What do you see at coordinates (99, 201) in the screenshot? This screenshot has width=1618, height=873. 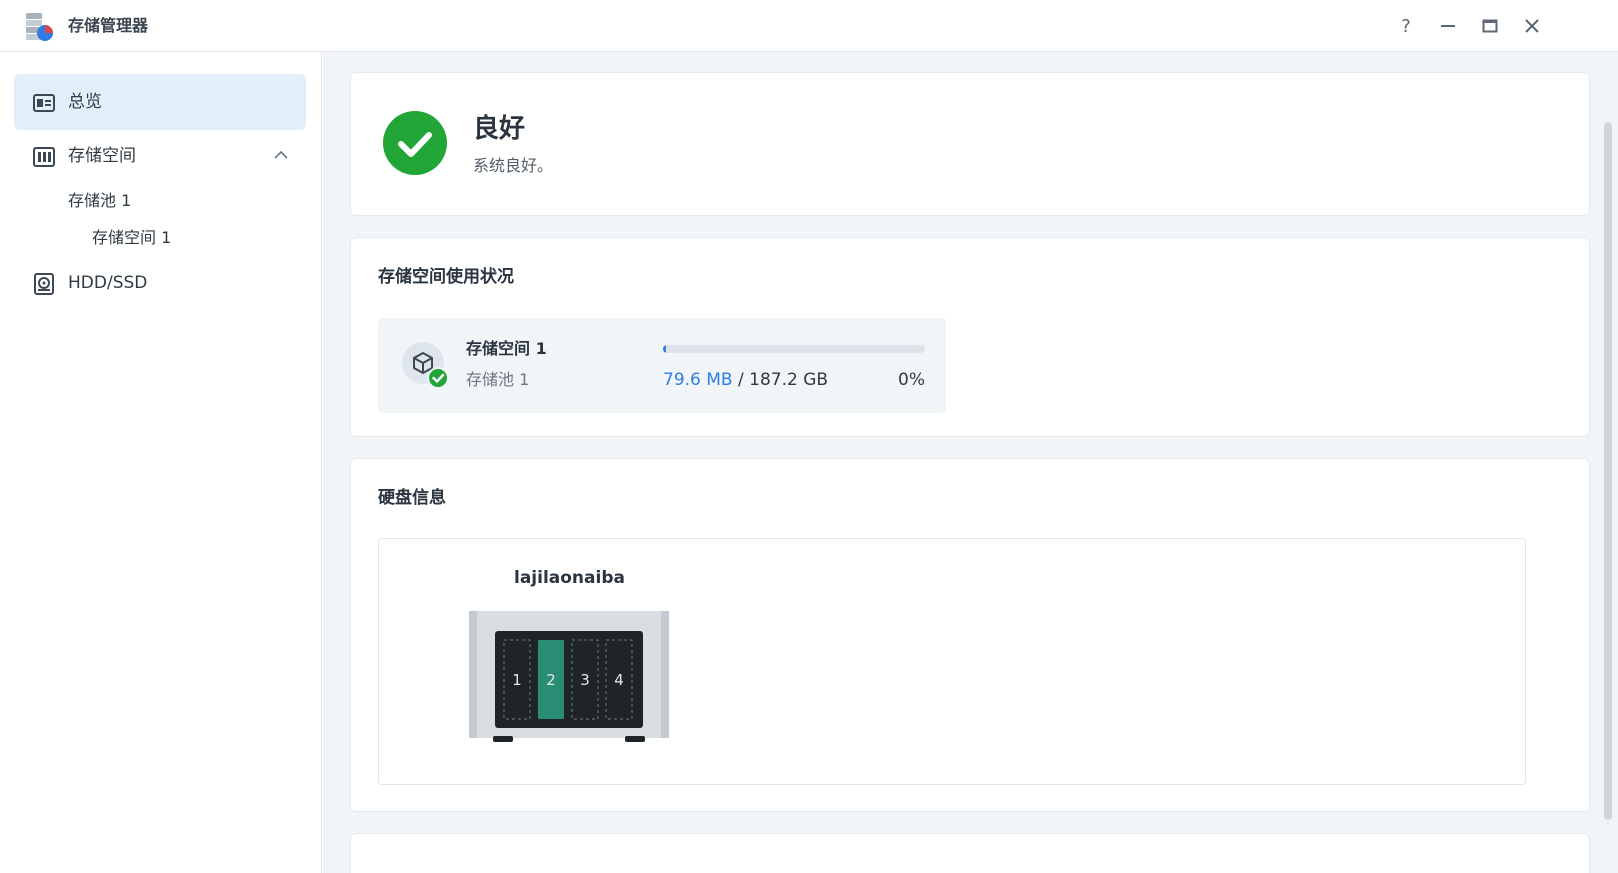 I see `sidebar-item-pool-1: 存储池 1` at bounding box center [99, 201].